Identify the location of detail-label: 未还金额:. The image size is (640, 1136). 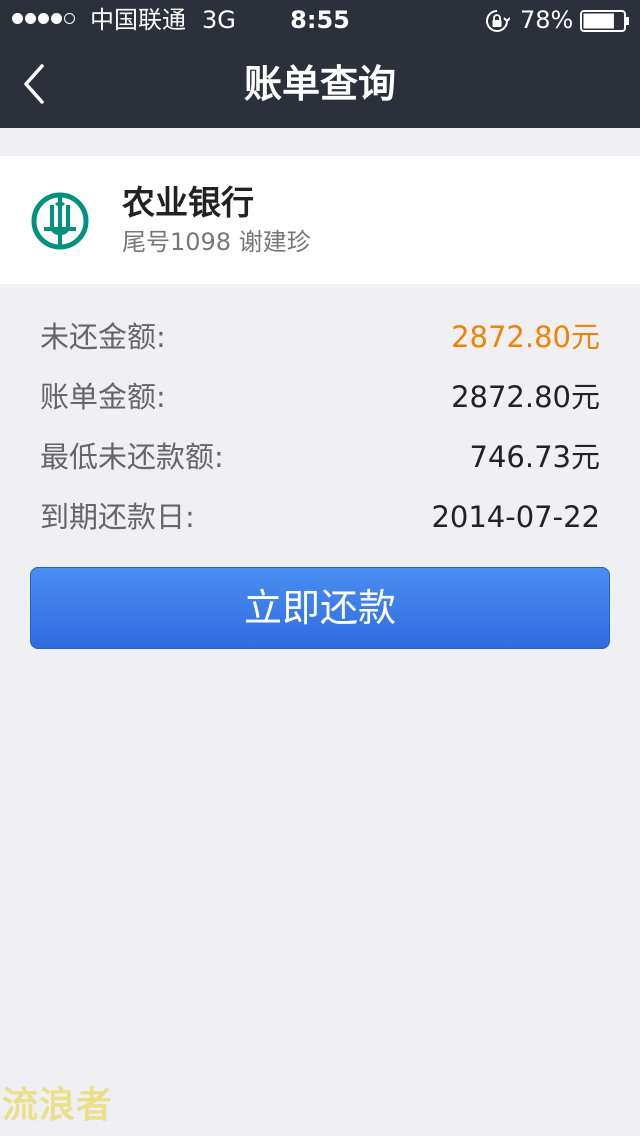
(103, 337).